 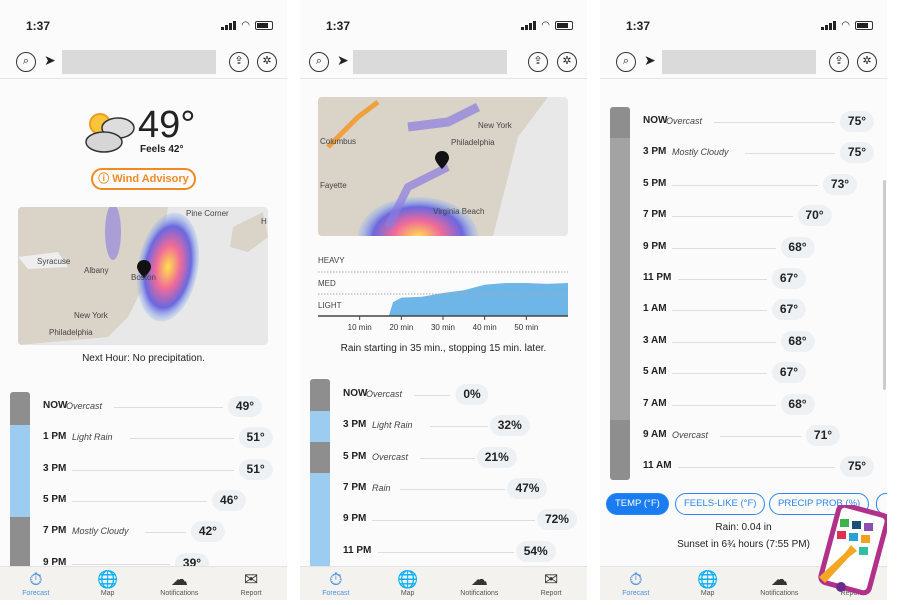 What do you see at coordinates (547, 25) in the screenshot?
I see `status-icons: ◠` at bounding box center [547, 25].